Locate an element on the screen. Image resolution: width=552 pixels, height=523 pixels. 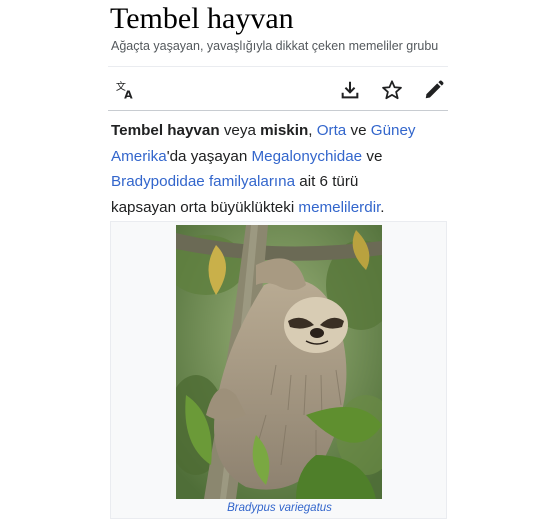
link-memelilerdir: memelilerdir is located at coordinates (339, 207).